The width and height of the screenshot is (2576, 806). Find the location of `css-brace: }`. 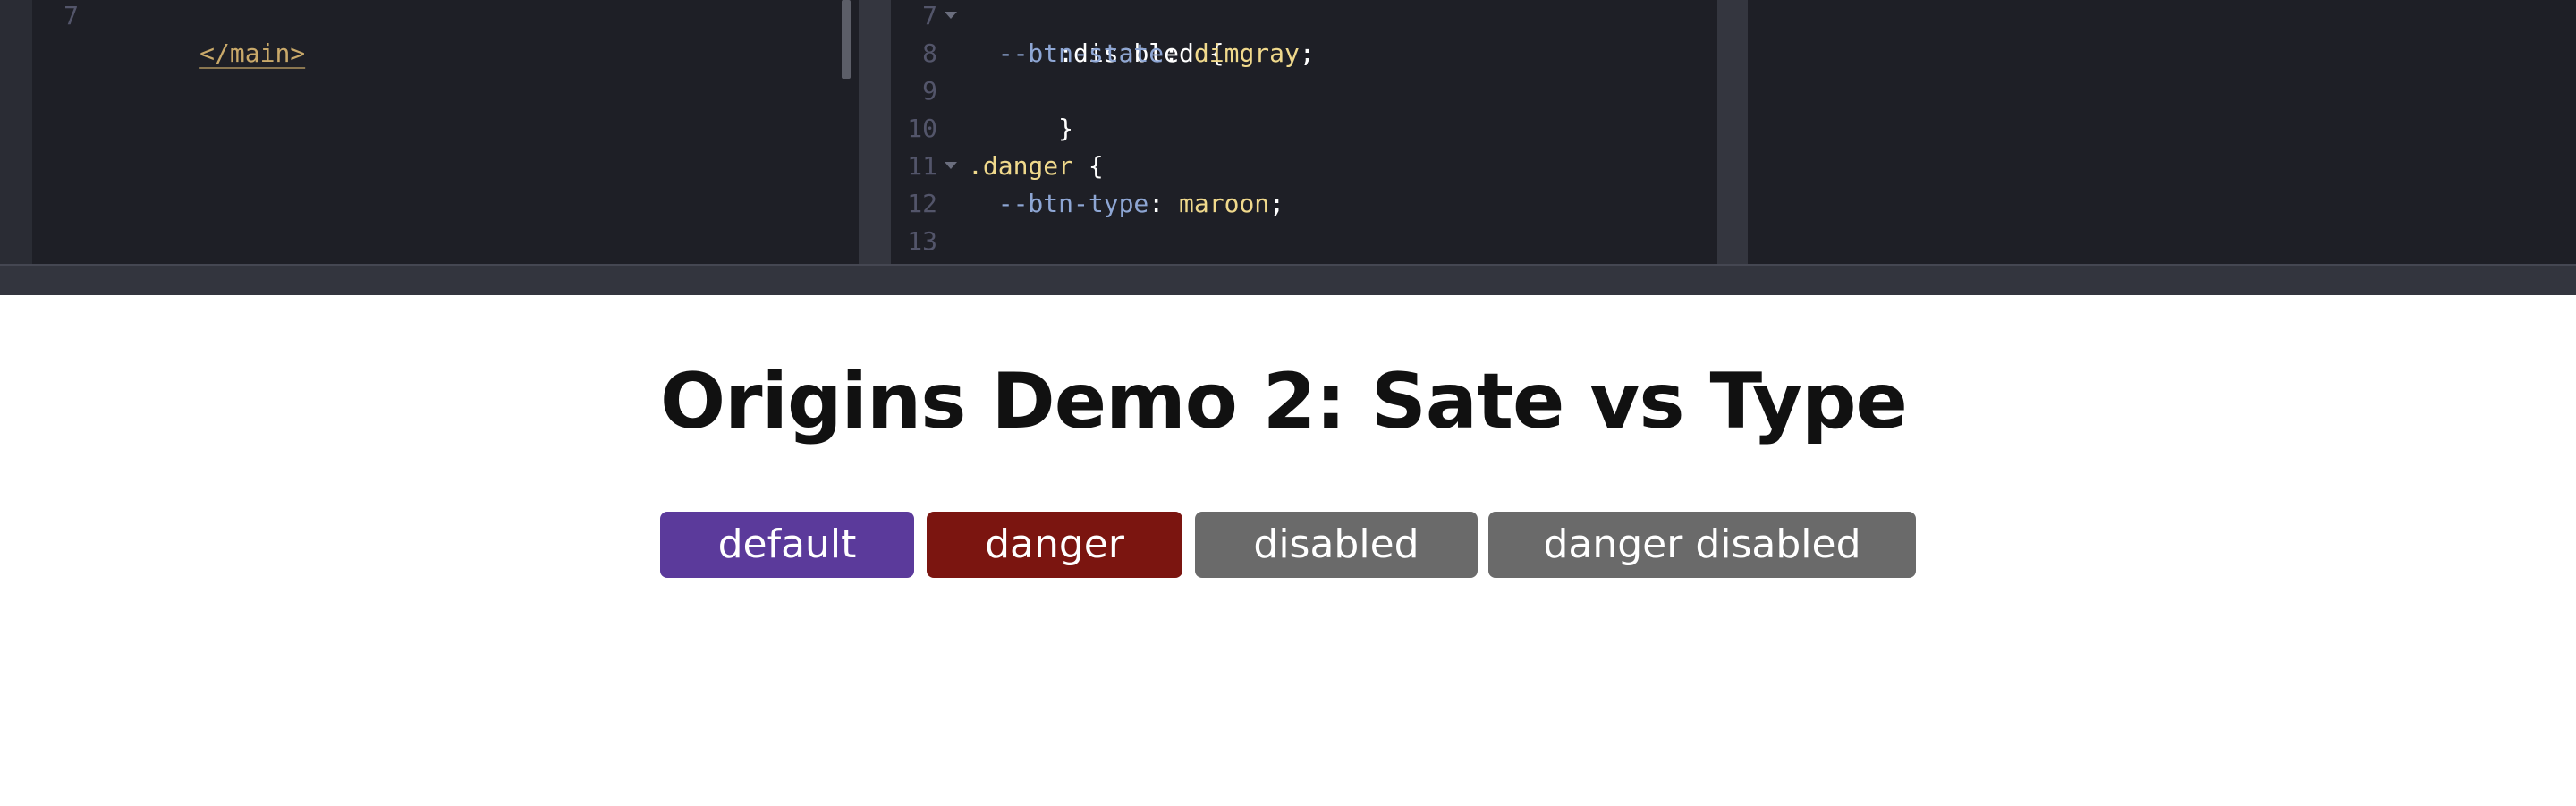

css-brace: } is located at coordinates (1066, 128).